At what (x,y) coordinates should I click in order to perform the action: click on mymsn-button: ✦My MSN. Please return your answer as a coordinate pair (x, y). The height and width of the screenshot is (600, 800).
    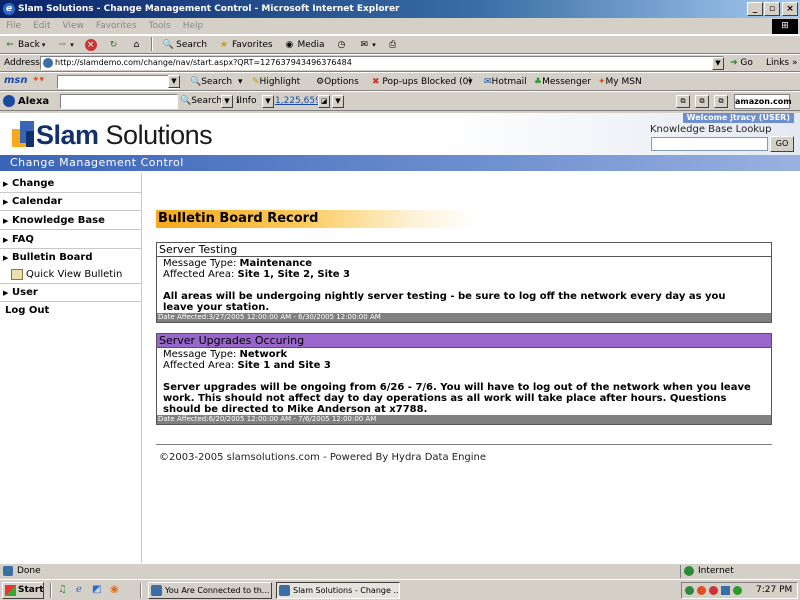
    Looking at the image, I should click on (620, 82).